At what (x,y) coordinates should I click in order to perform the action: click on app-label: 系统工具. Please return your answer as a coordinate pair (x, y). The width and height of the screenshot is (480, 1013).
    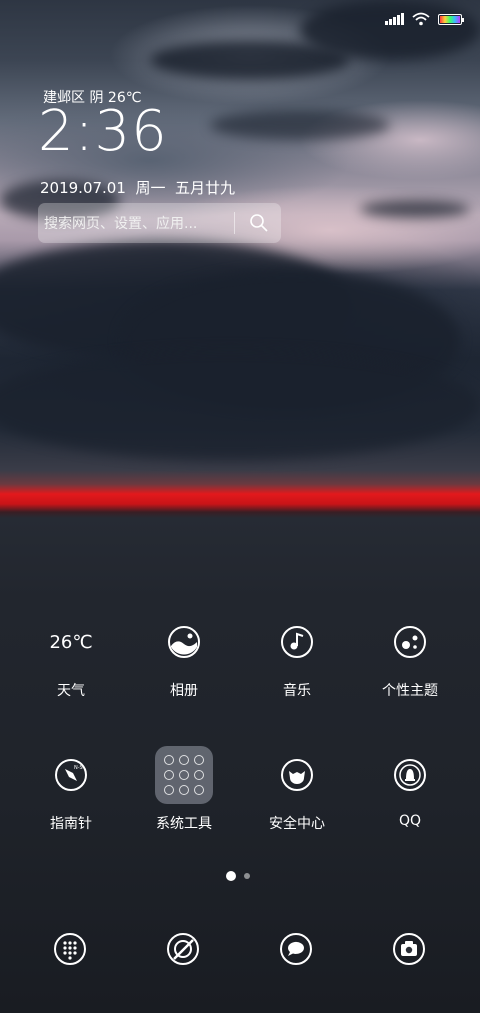
    Looking at the image, I should click on (184, 824).